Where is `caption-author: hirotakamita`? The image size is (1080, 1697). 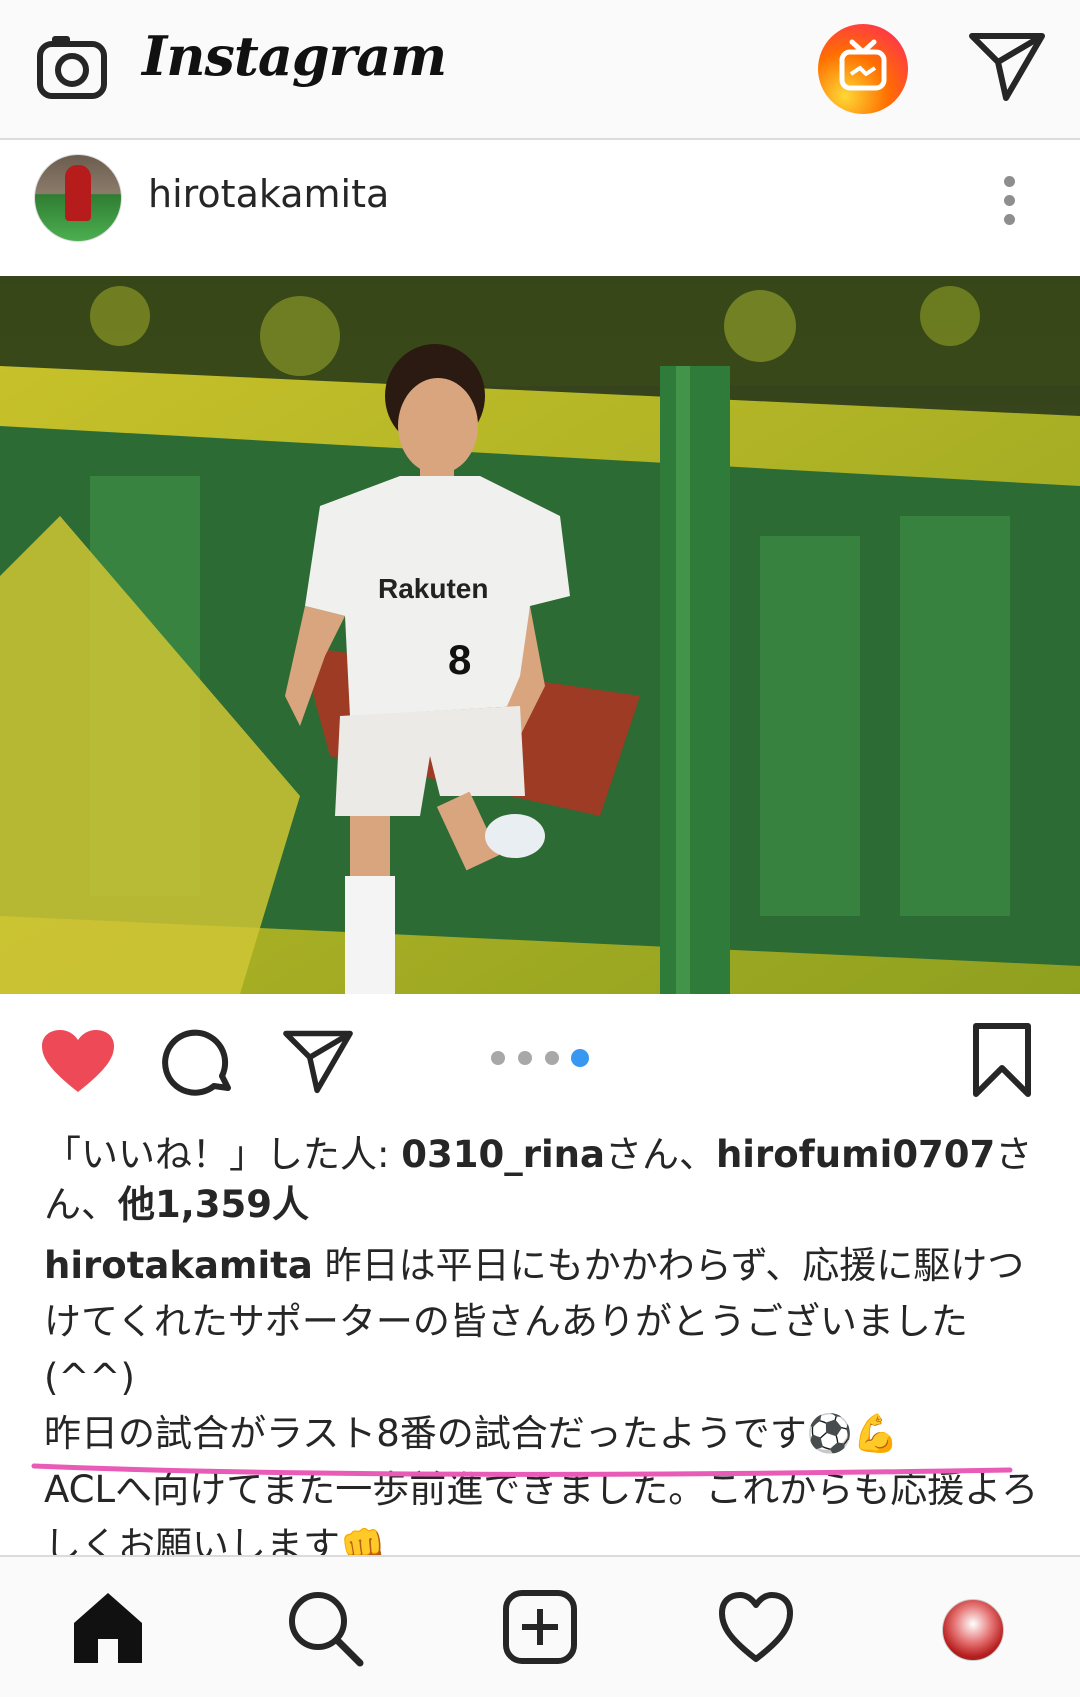
caption-author: hirotakamita is located at coordinates (178, 1265).